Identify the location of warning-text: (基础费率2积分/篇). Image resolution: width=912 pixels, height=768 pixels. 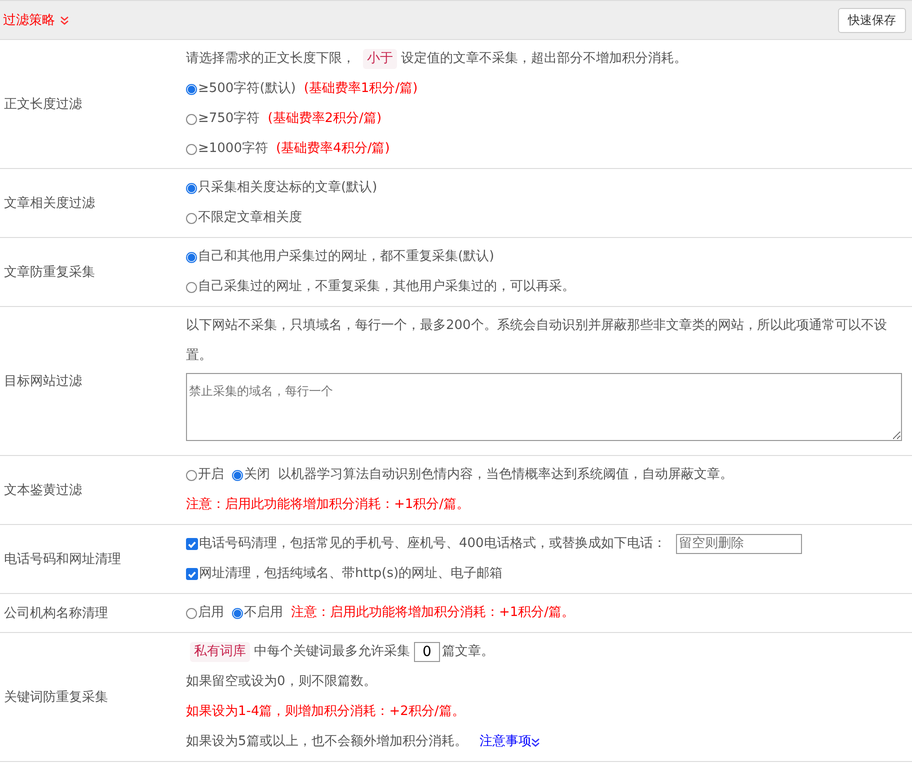
(325, 119).